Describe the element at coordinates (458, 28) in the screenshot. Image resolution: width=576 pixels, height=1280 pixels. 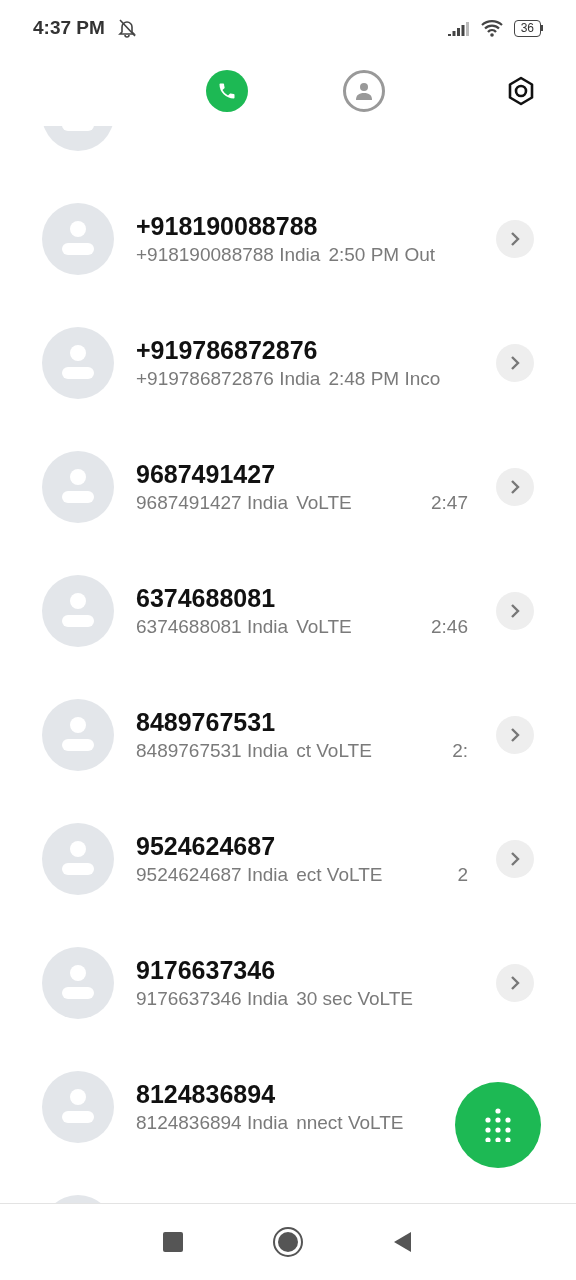
I see `signal-icon` at that location.